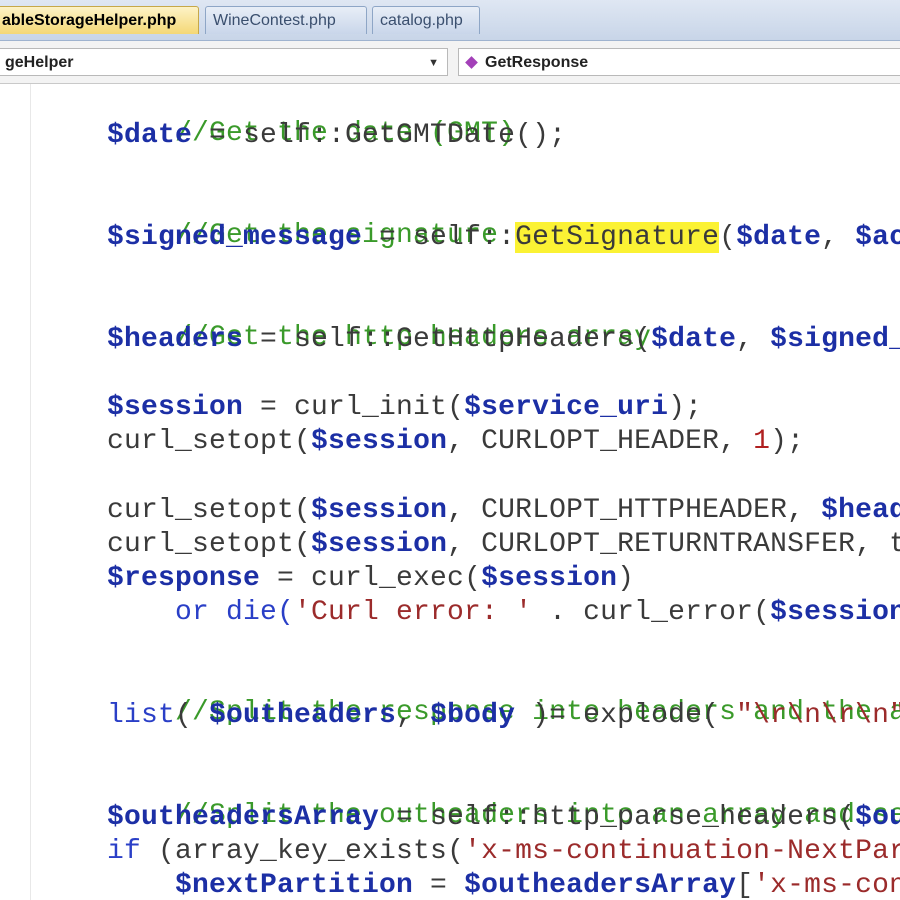 The height and width of the screenshot is (900, 900). What do you see at coordinates (860, 510) in the screenshot?
I see `code-variable: $head` at bounding box center [860, 510].